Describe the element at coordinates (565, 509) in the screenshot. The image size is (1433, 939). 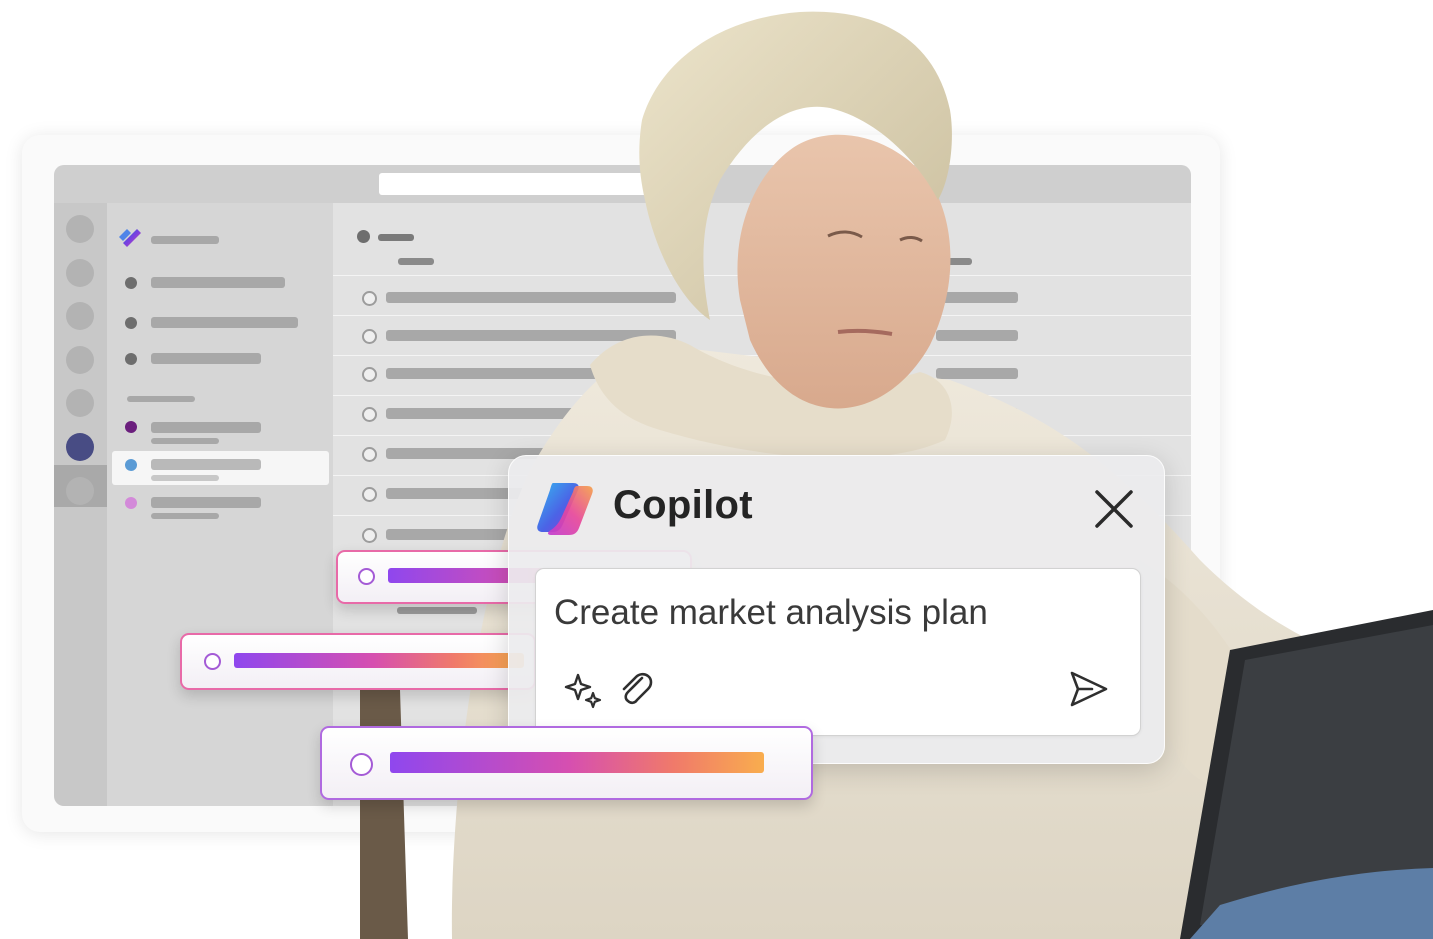
I see `copilot-logo-icon` at that location.